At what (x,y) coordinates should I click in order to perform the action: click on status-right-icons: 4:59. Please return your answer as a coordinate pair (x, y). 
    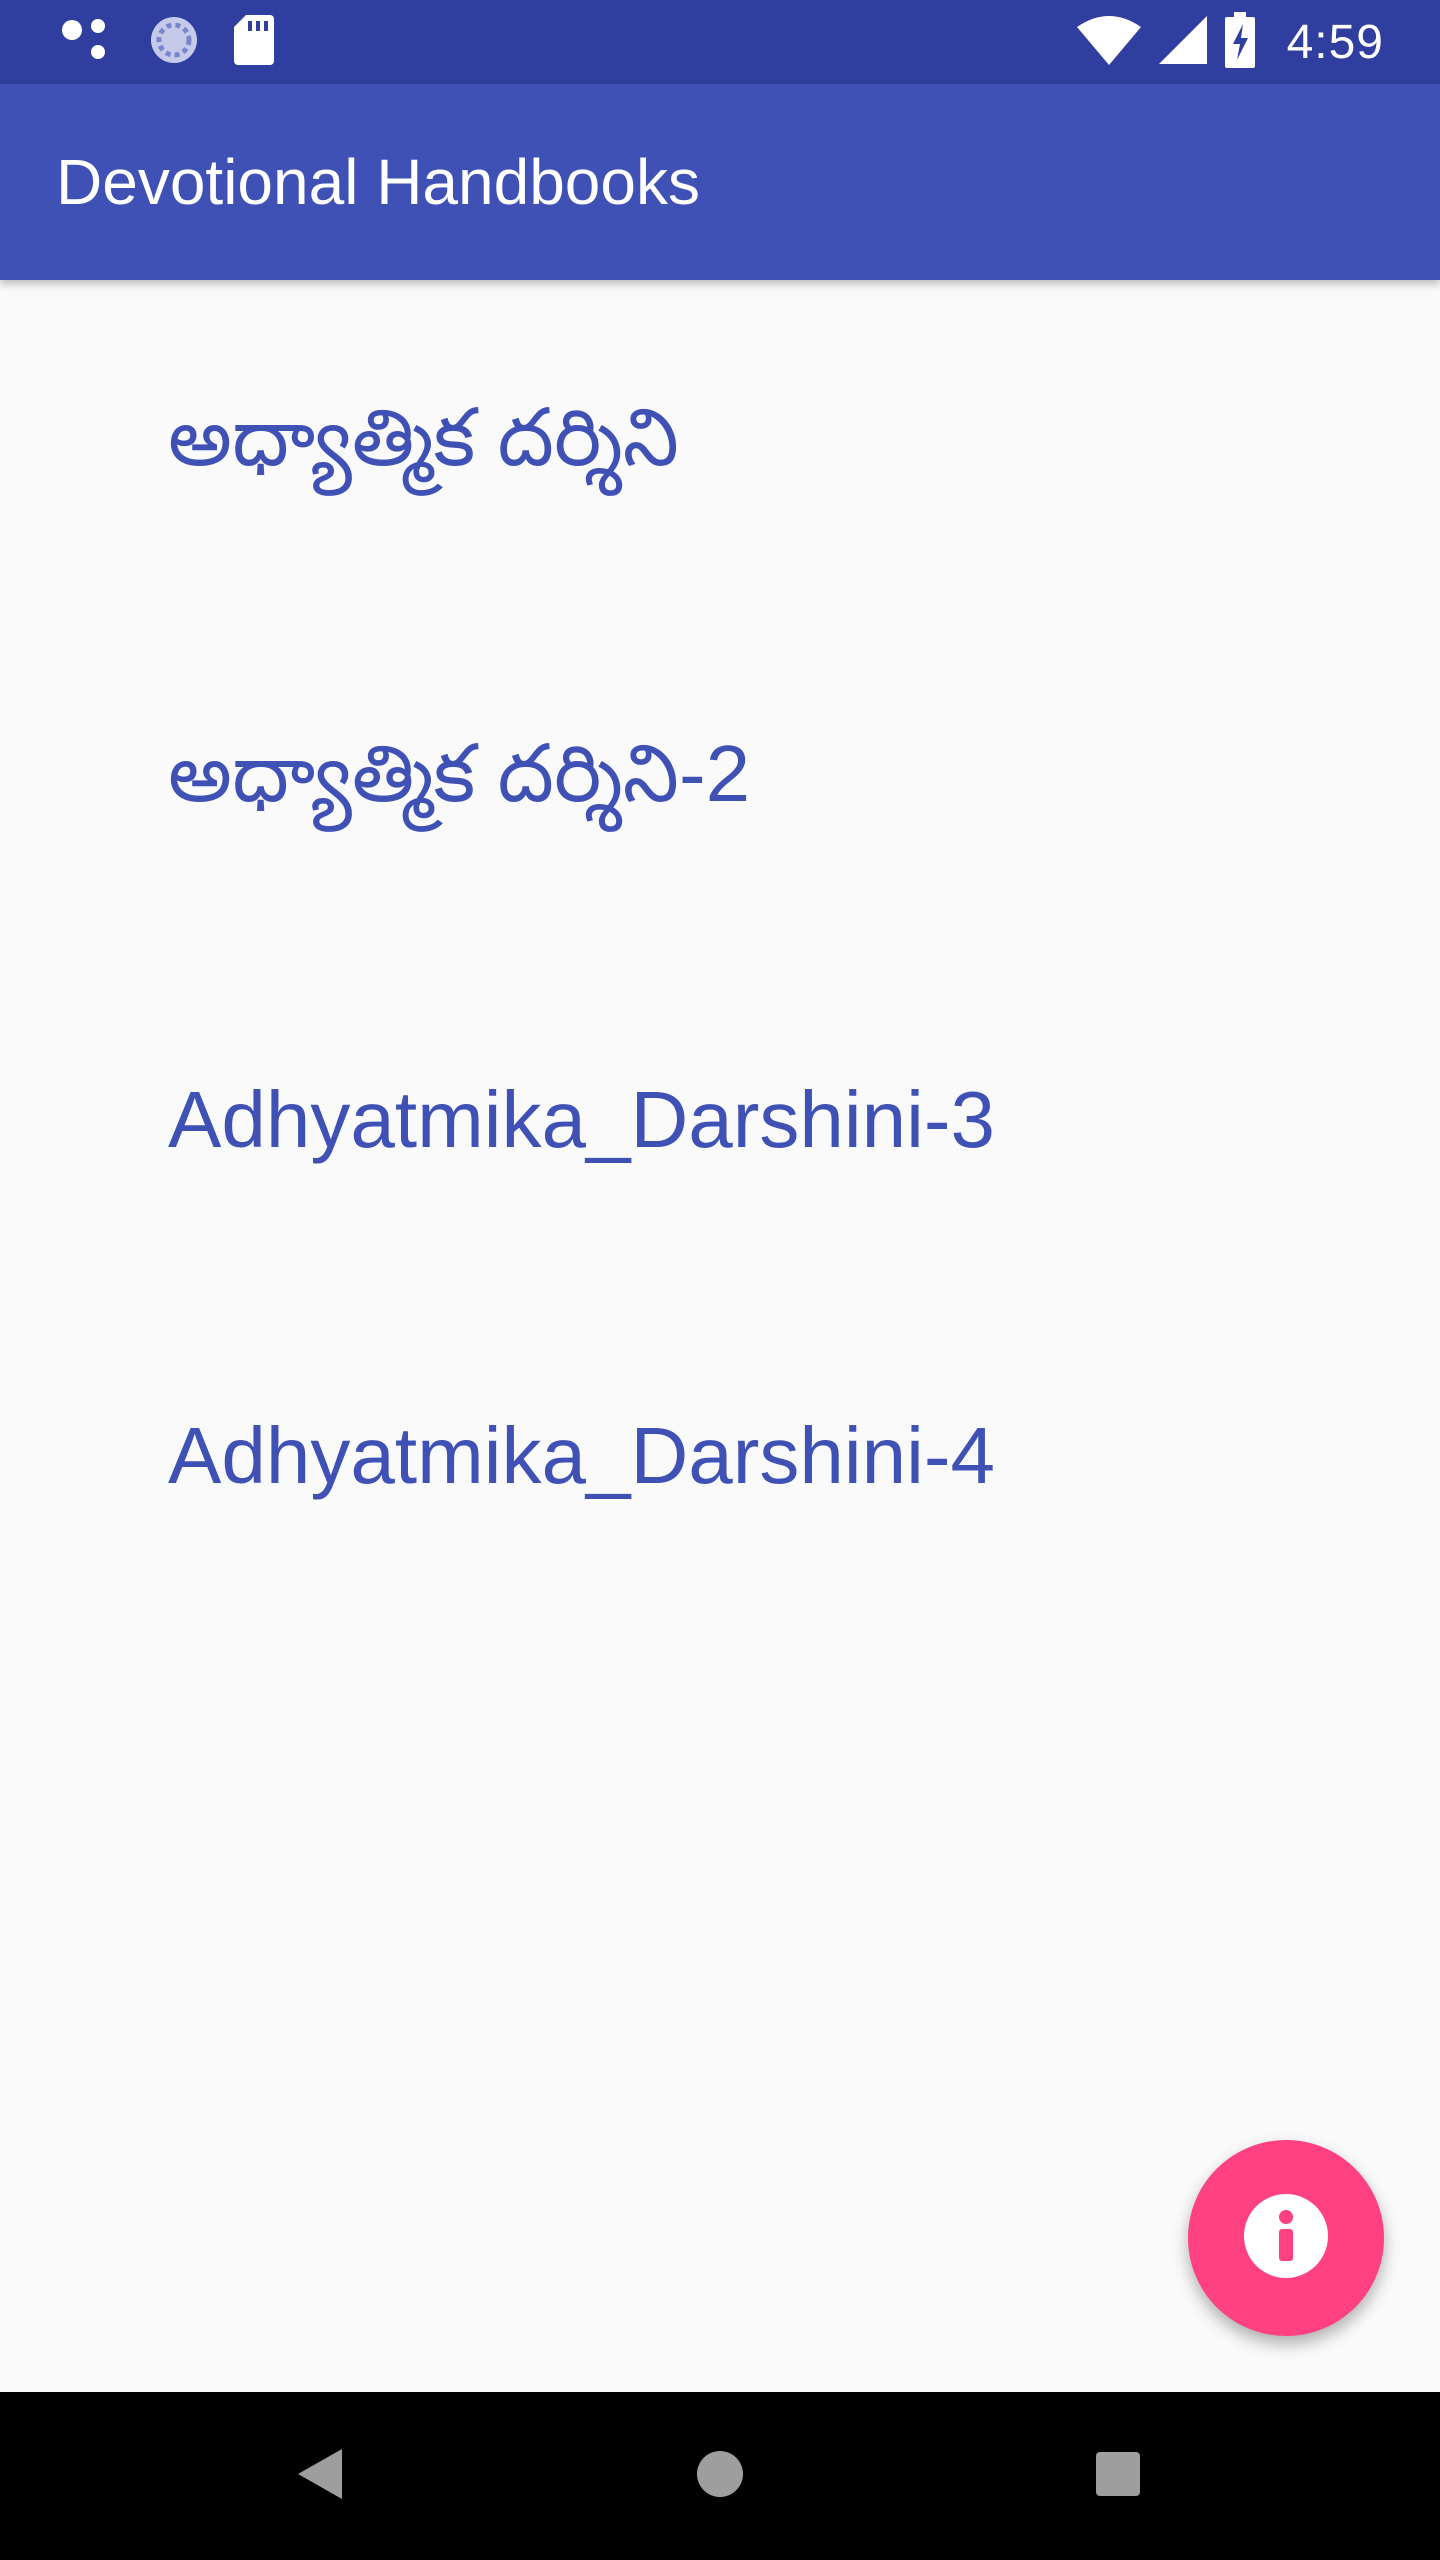
    Looking at the image, I should click on (1230, 42).